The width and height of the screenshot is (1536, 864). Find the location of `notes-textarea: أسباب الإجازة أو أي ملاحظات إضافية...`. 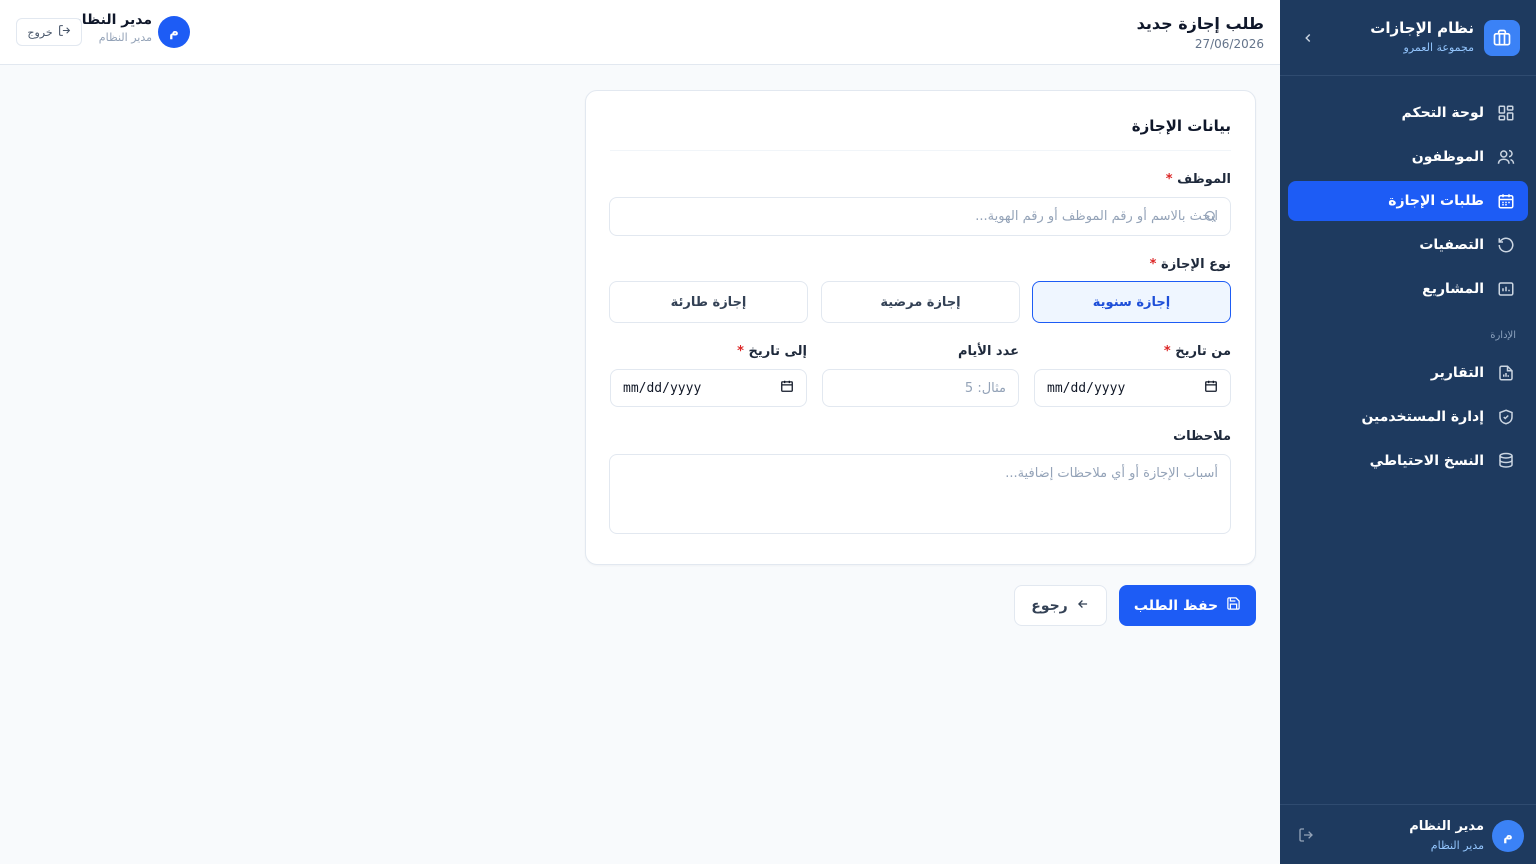

notes-textarea: أسباب الإجازة أو أي ملاحظات إضافية... is located at coordinates (920, 494).